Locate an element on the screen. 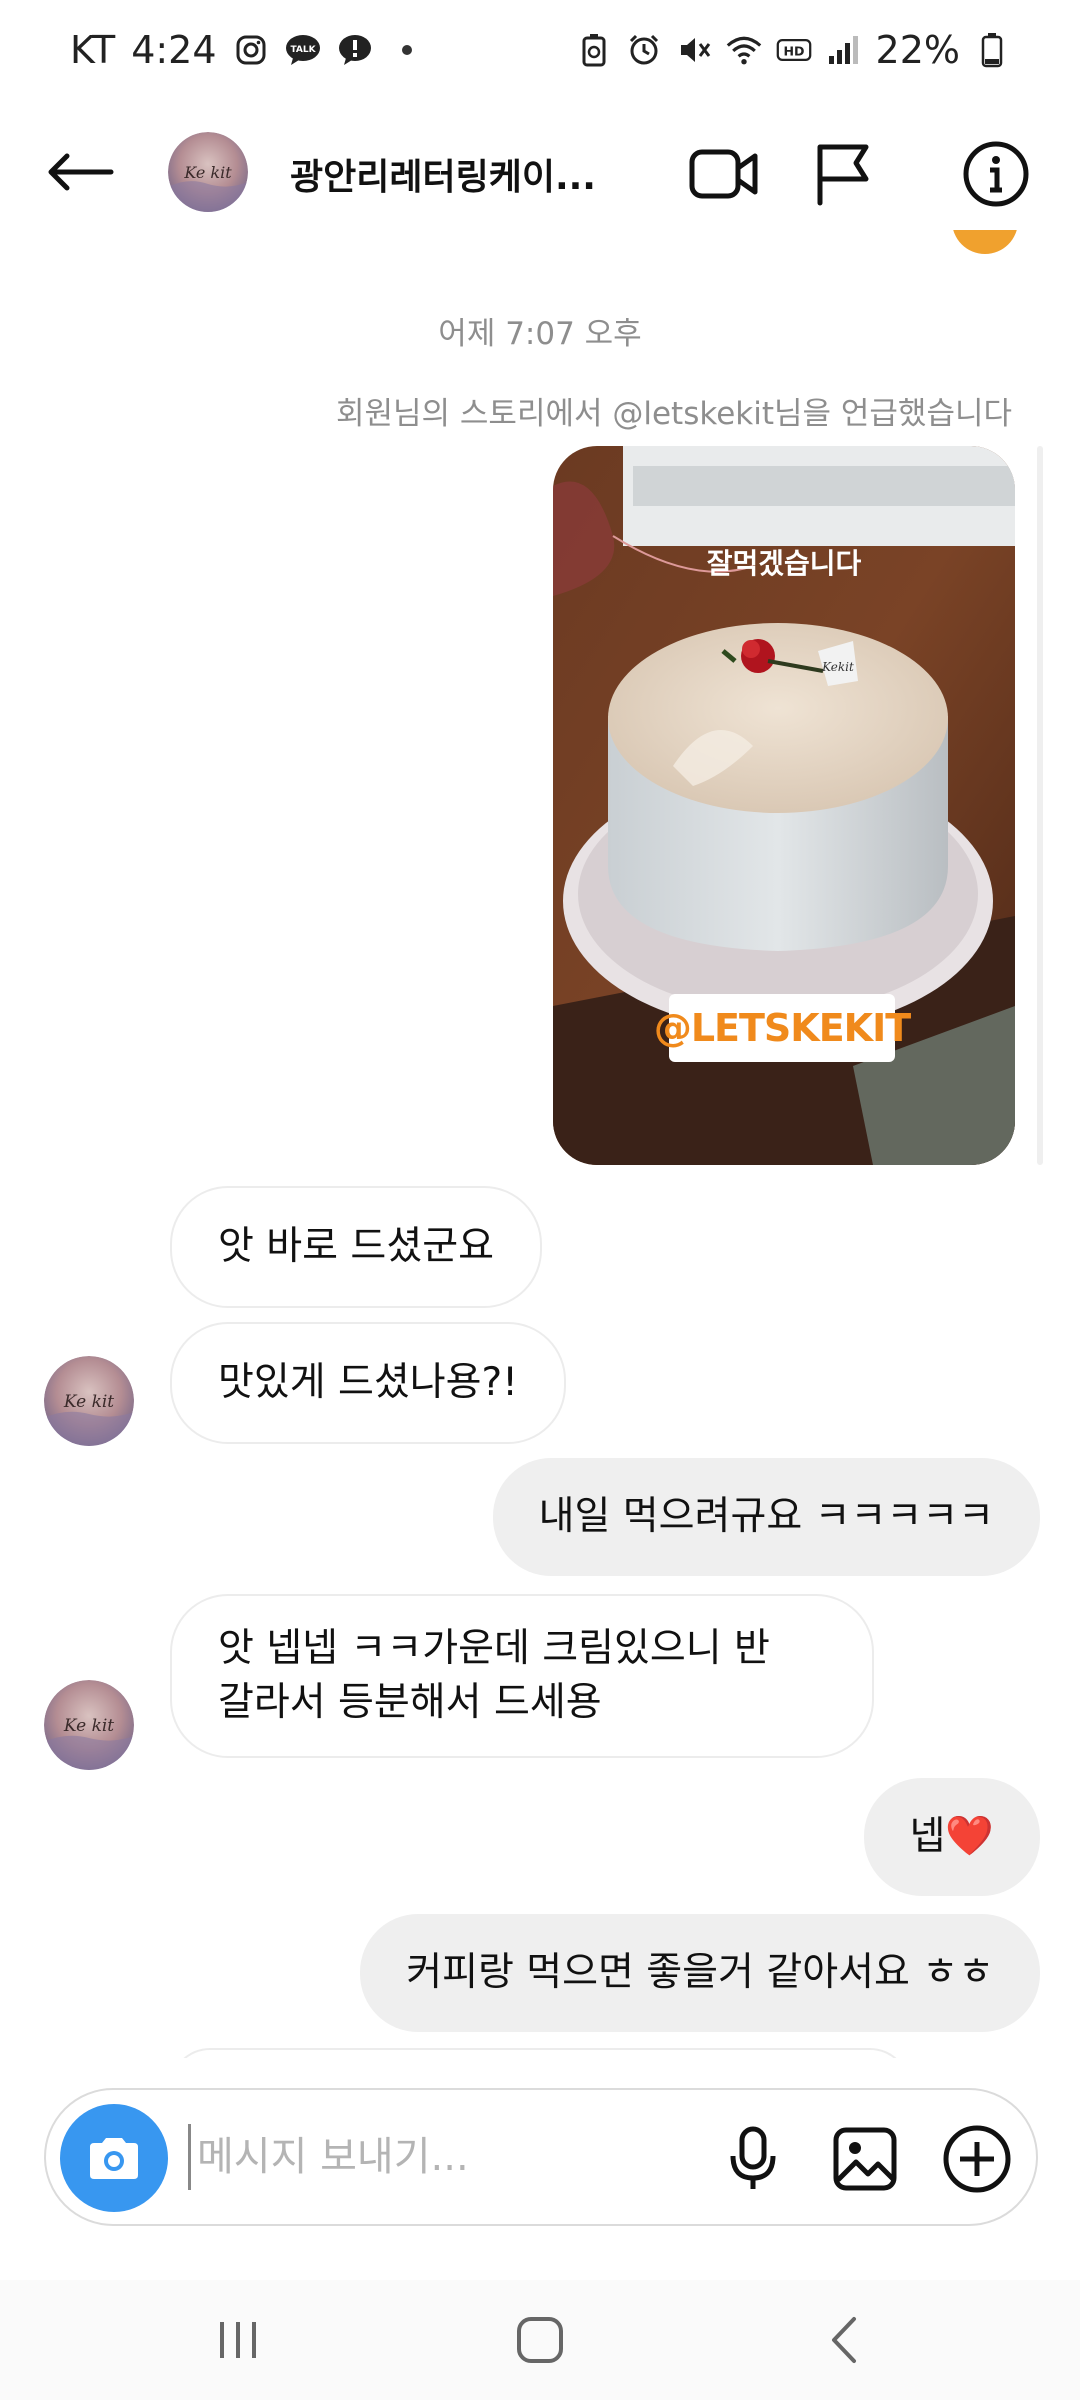 Image resolution: width=1080 pixels, height=2400 pixels. status-right: HD 22% is located at coordinates (793, 50).